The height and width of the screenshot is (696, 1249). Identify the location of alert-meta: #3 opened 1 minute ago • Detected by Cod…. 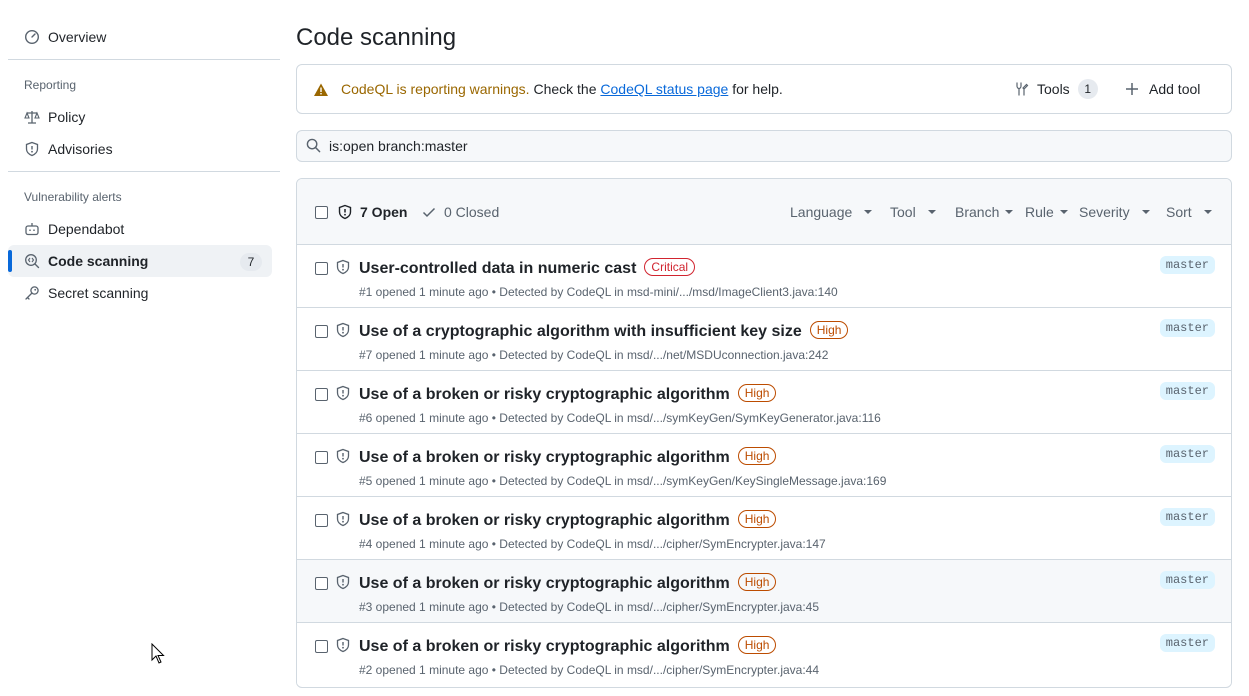
(589, 607).